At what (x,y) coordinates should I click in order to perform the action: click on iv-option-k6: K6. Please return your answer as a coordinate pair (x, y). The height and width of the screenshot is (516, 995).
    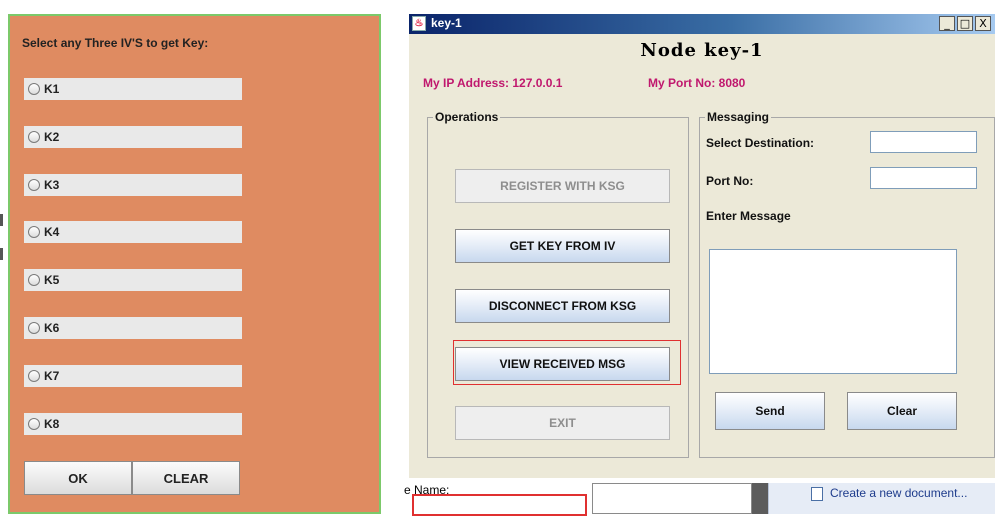
    Looking at the image, I should click on (133, 328).